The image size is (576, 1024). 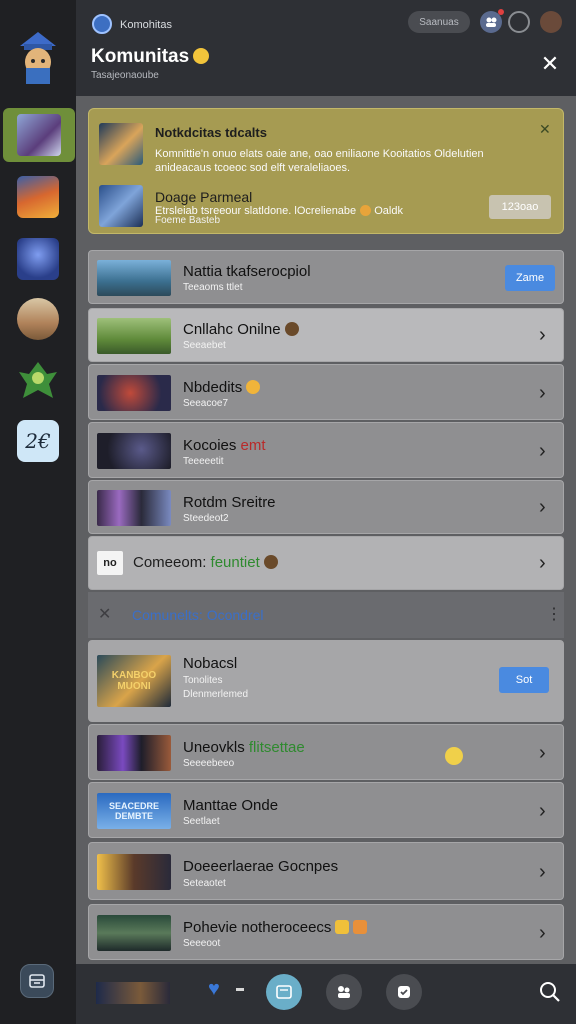 I want to click on heart-icon: ♥, so click(x=214, y=989).